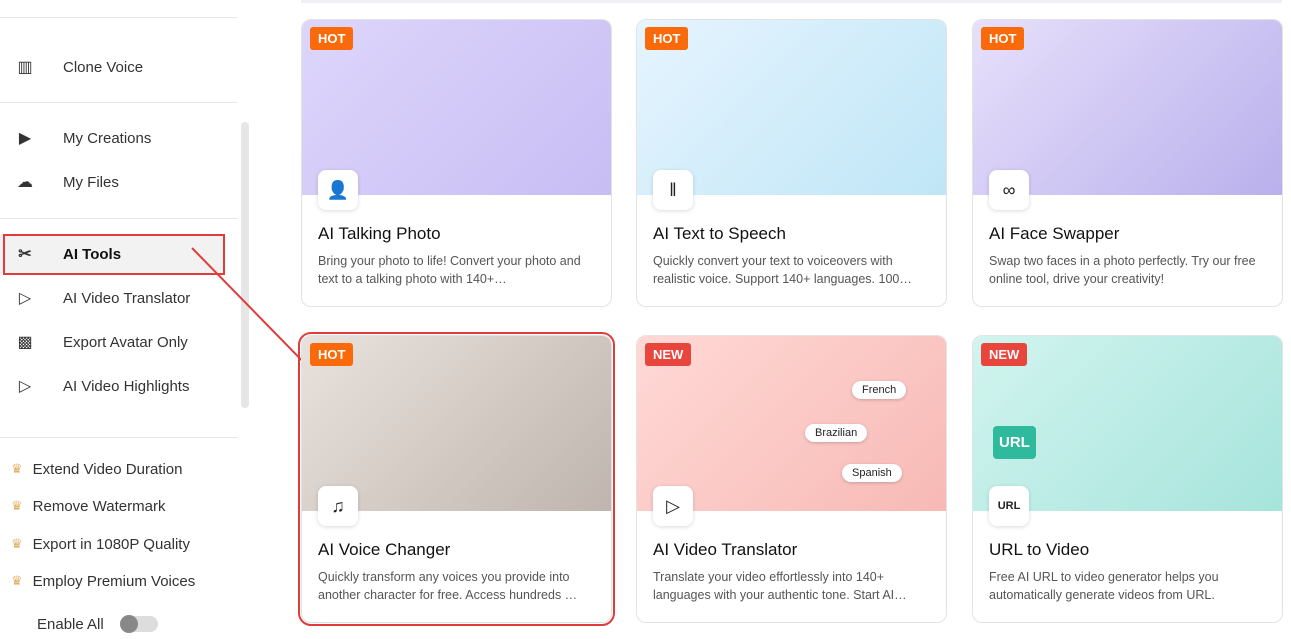 The image size is (1291, 639). Describe the element at coordinates (836, 433) in the screenshot. I see `language-chip: Brazilian` at that location.